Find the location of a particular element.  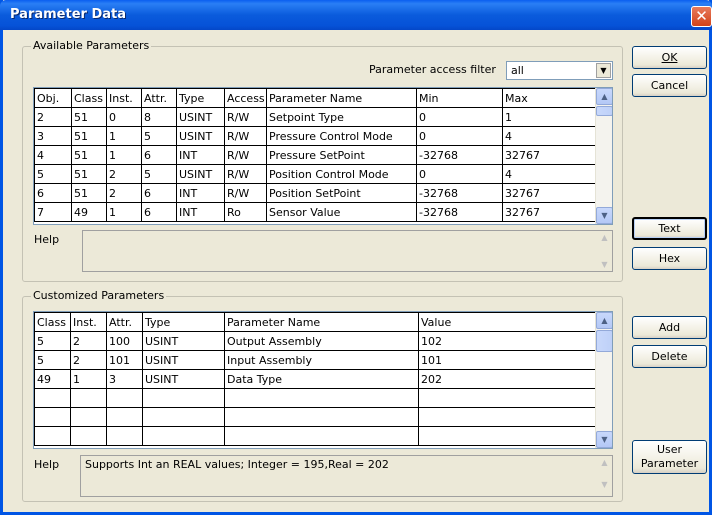

customized-column-header: Inst. is located at coordinates (88, 322).